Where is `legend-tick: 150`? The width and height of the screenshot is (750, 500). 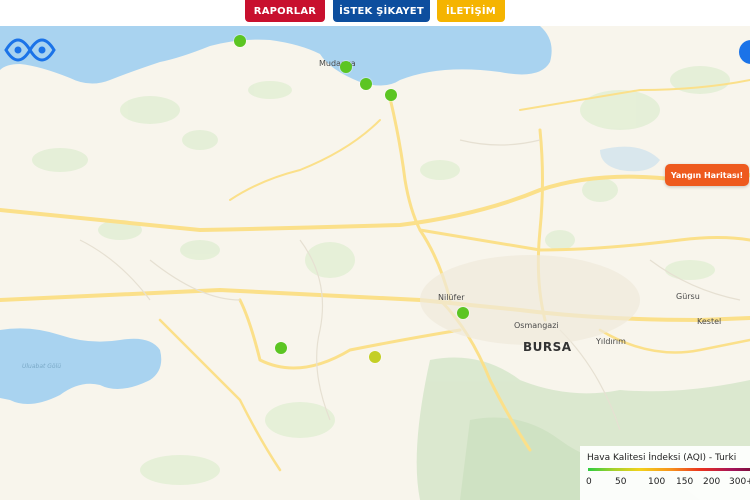
legend-tick: 150 is located at coordinates (685, 482).